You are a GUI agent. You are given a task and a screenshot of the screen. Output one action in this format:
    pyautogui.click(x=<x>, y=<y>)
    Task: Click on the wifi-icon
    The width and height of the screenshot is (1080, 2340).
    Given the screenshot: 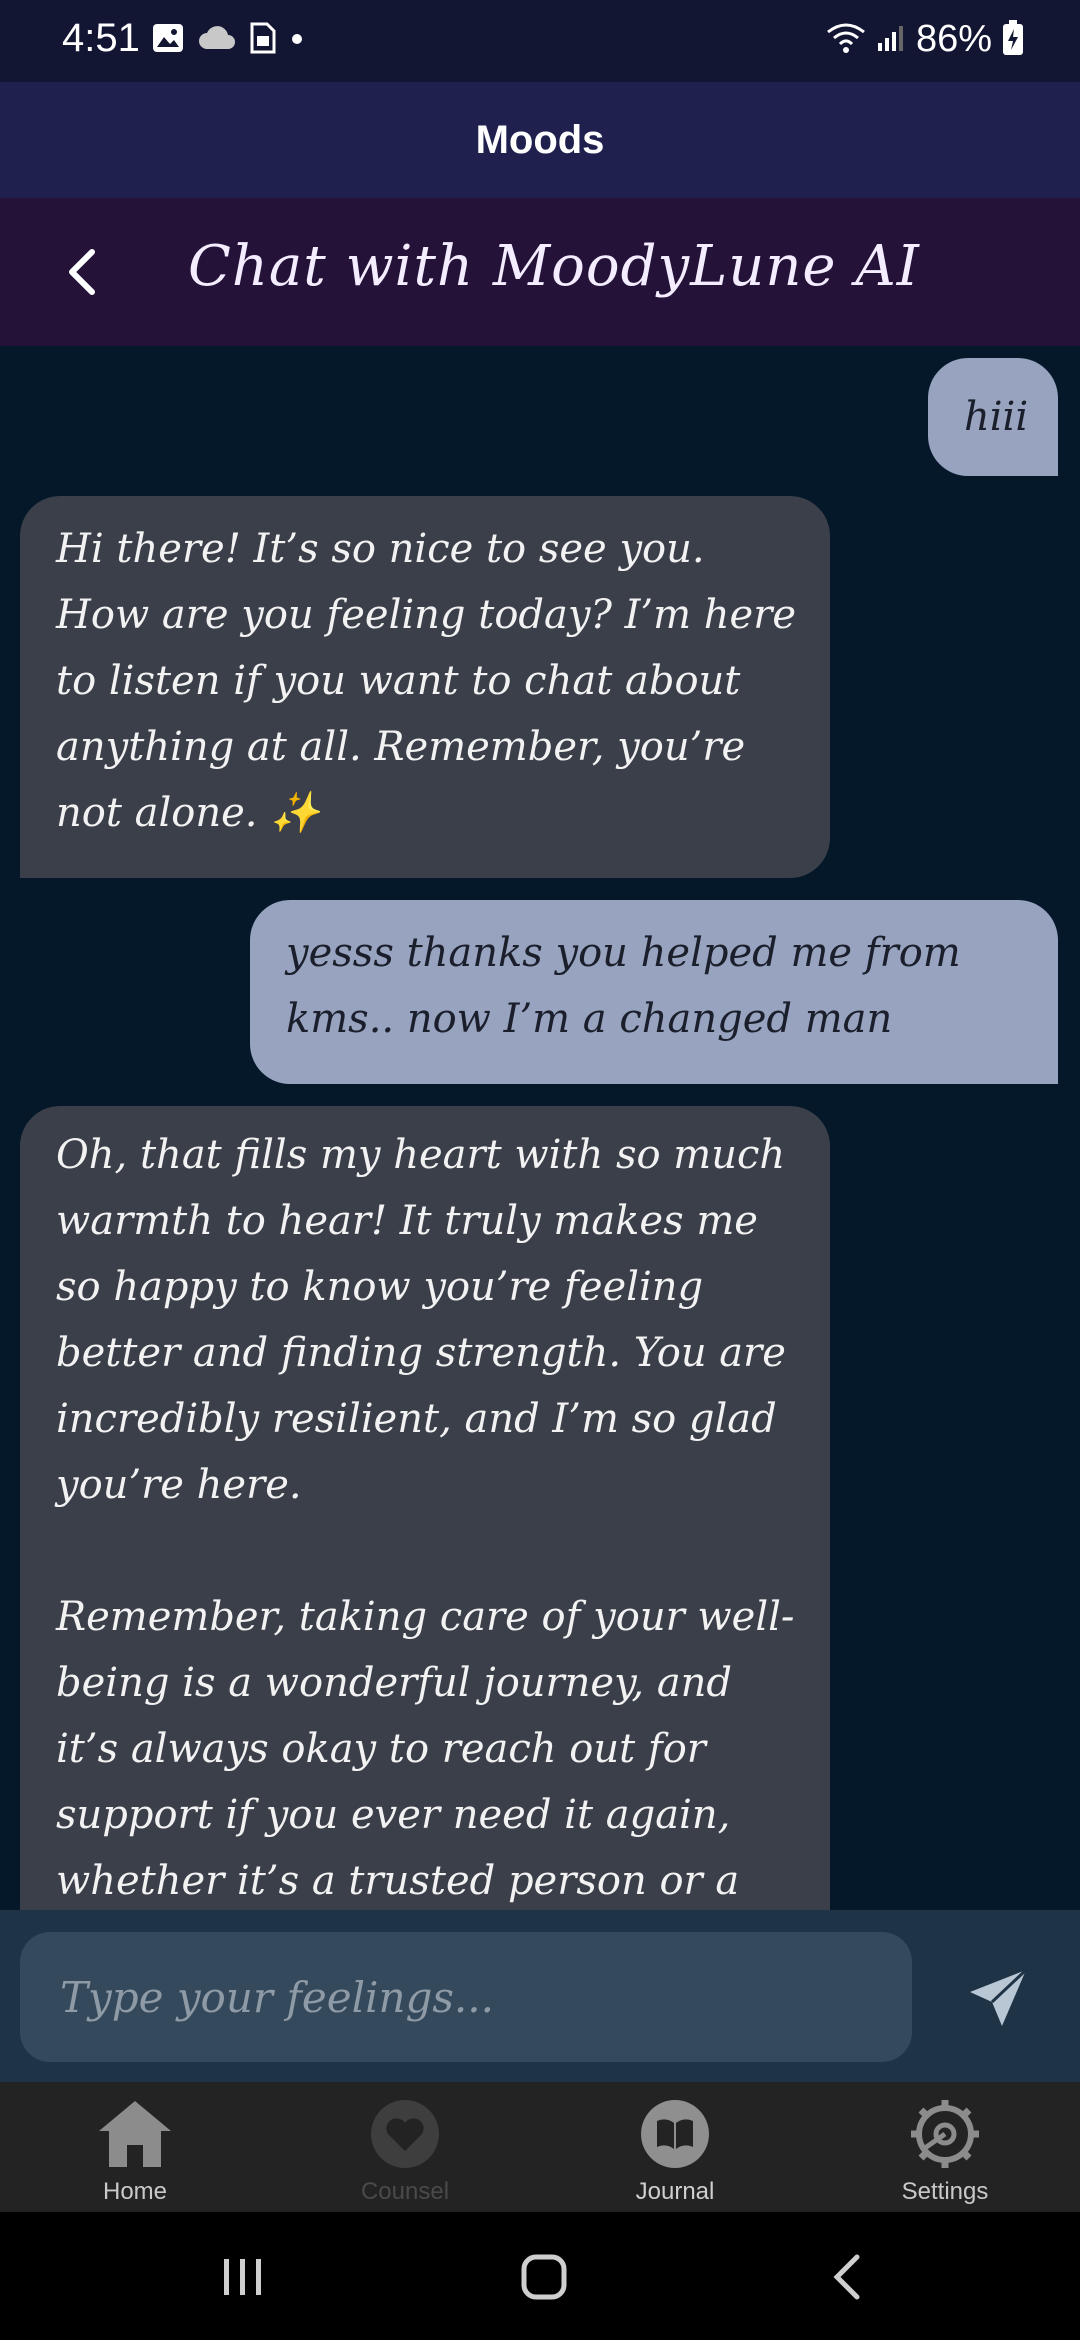 What is the action you would take?
    pyautogui.click(x=846, y=40)
    